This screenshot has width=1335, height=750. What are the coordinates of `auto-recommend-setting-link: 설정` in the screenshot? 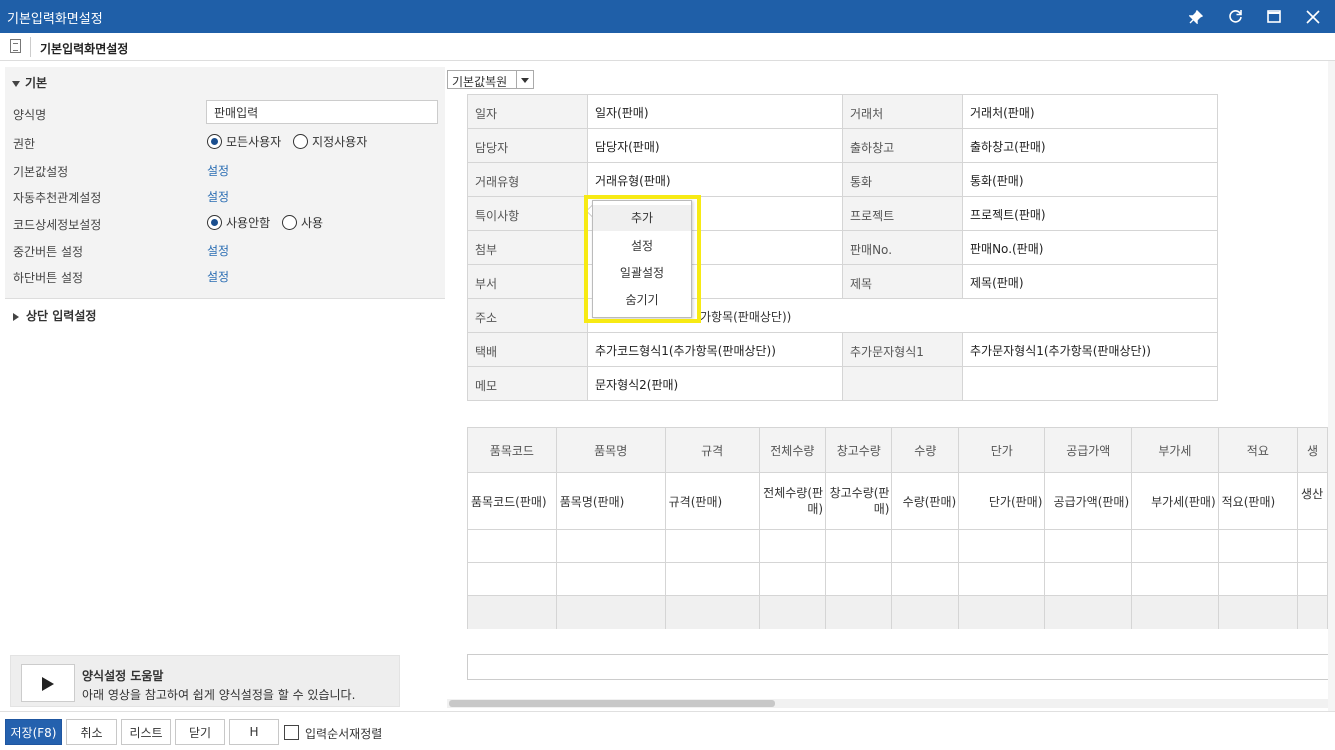 It's located at (218, 196).